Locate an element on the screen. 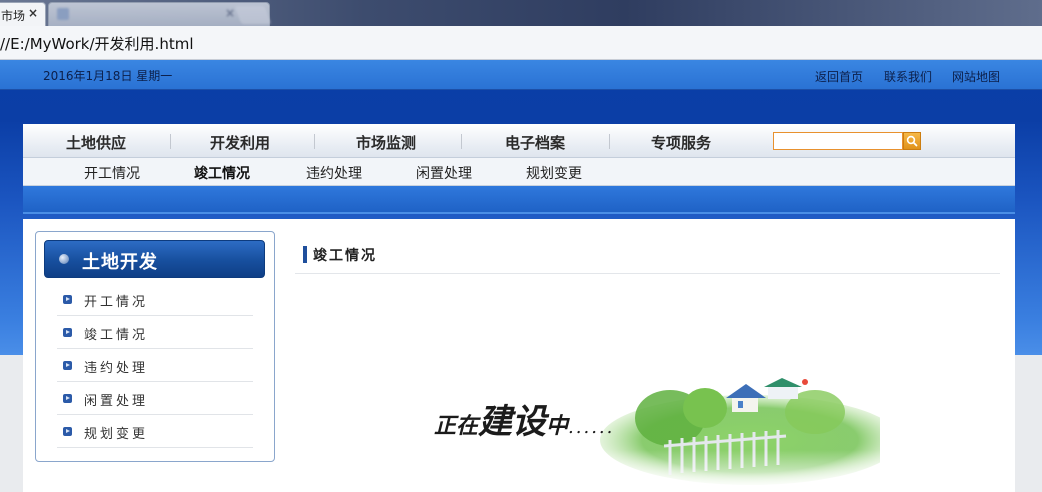 This screenshot has width=1042, height=492. sidebar-item-breach: 违约处理 is located at coordinates (155, 365).